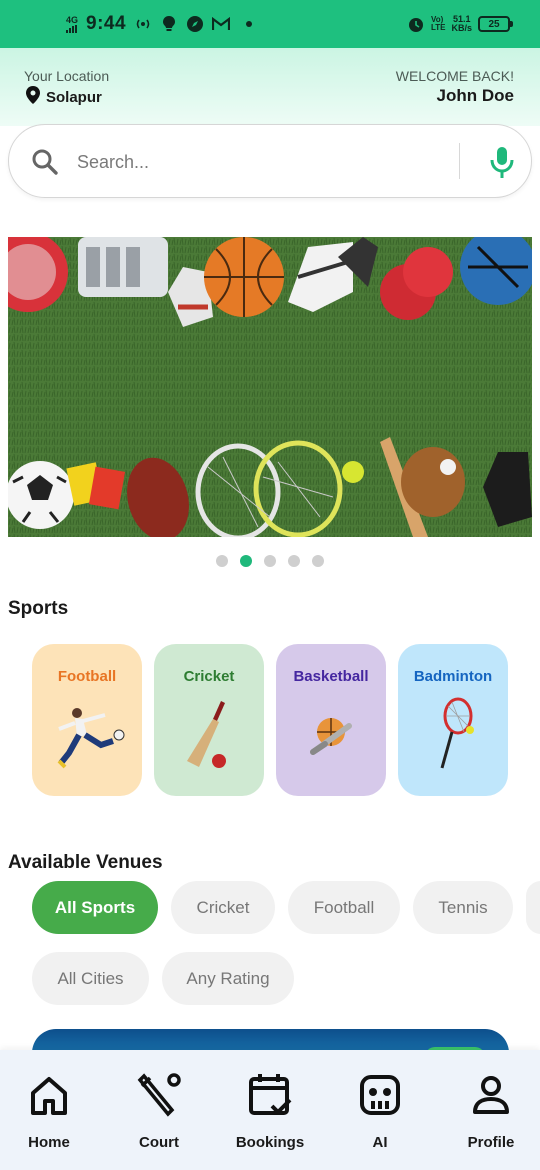 The image size is (540, 1170). I want to click on filter-chip-all-sports: All Sports, so click(95, 907).